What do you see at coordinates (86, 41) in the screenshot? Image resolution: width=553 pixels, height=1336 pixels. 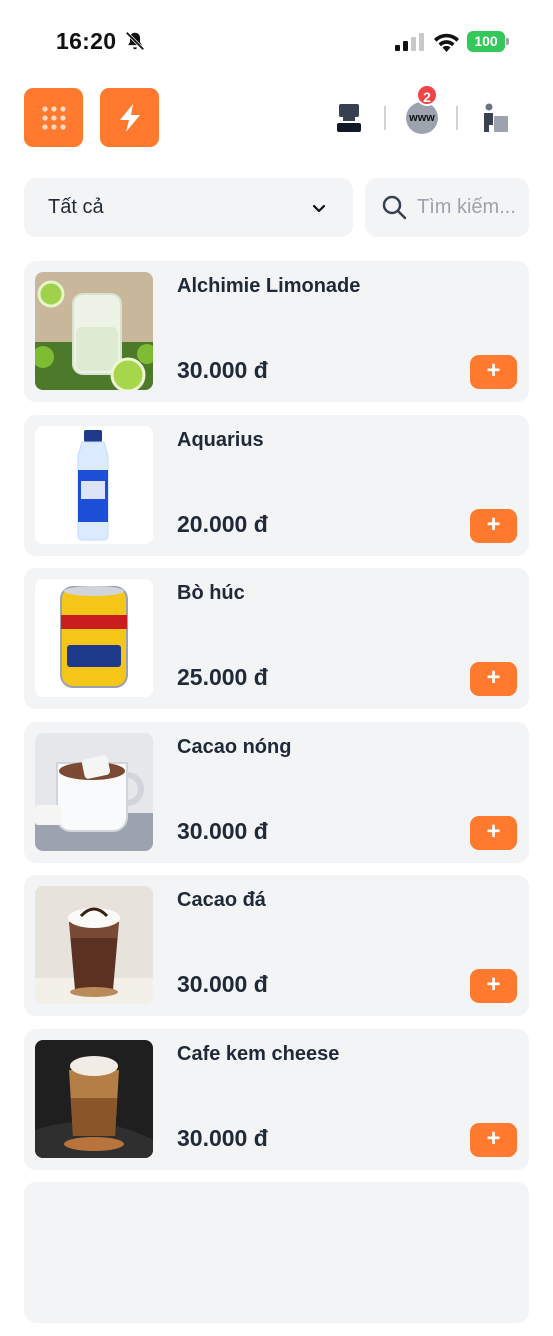 I see `status-time: 16:20` at bounding box center [86, 41].